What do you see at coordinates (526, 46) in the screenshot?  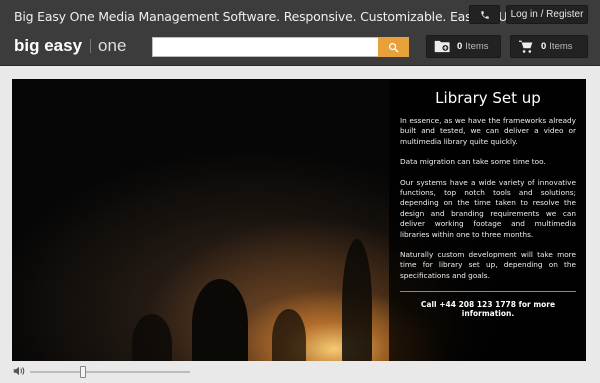 I see `cart-icon` at bounding box center [526, 46].